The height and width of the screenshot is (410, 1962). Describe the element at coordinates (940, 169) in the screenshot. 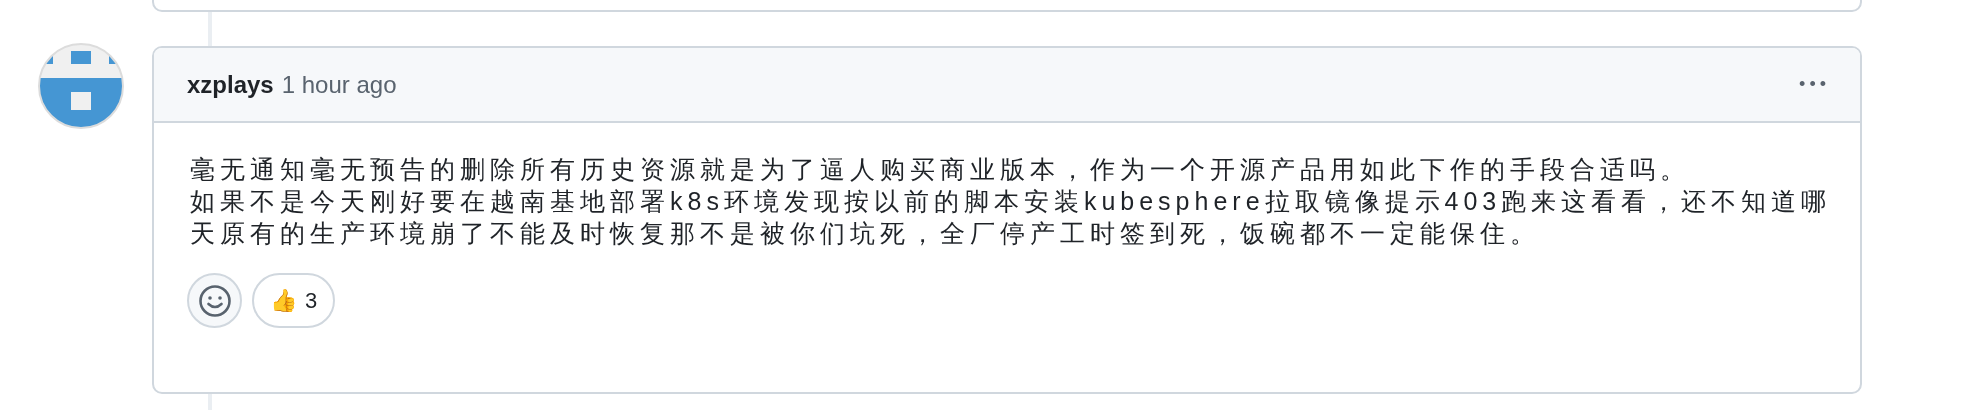

I see `comment-text: 毫无通知毫无预告的删除所有历史资源就是为了逼人购买商业版本，作为一个开源产品用如此下作的手段合适吗。` at that location.